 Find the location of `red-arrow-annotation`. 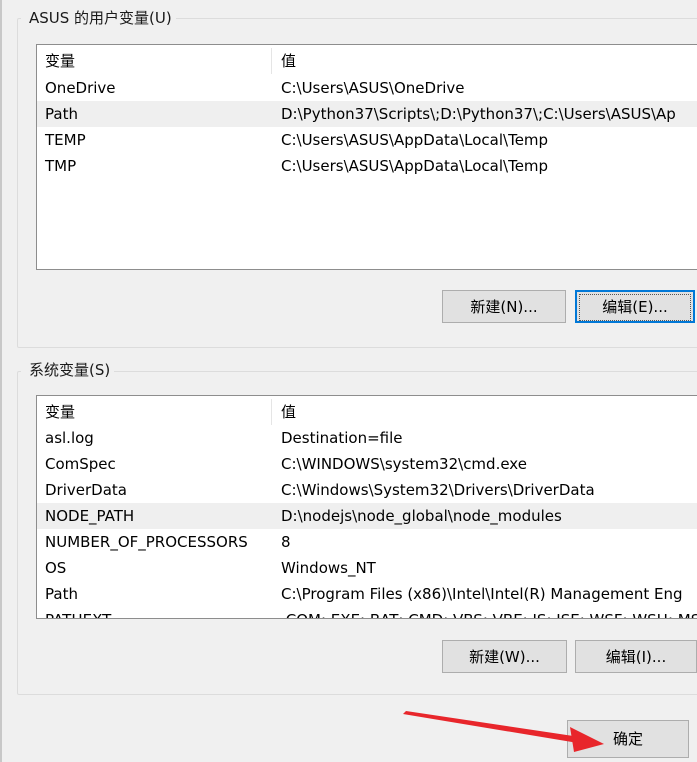

red-arrow-annotation is located at coordinates (503, 731).